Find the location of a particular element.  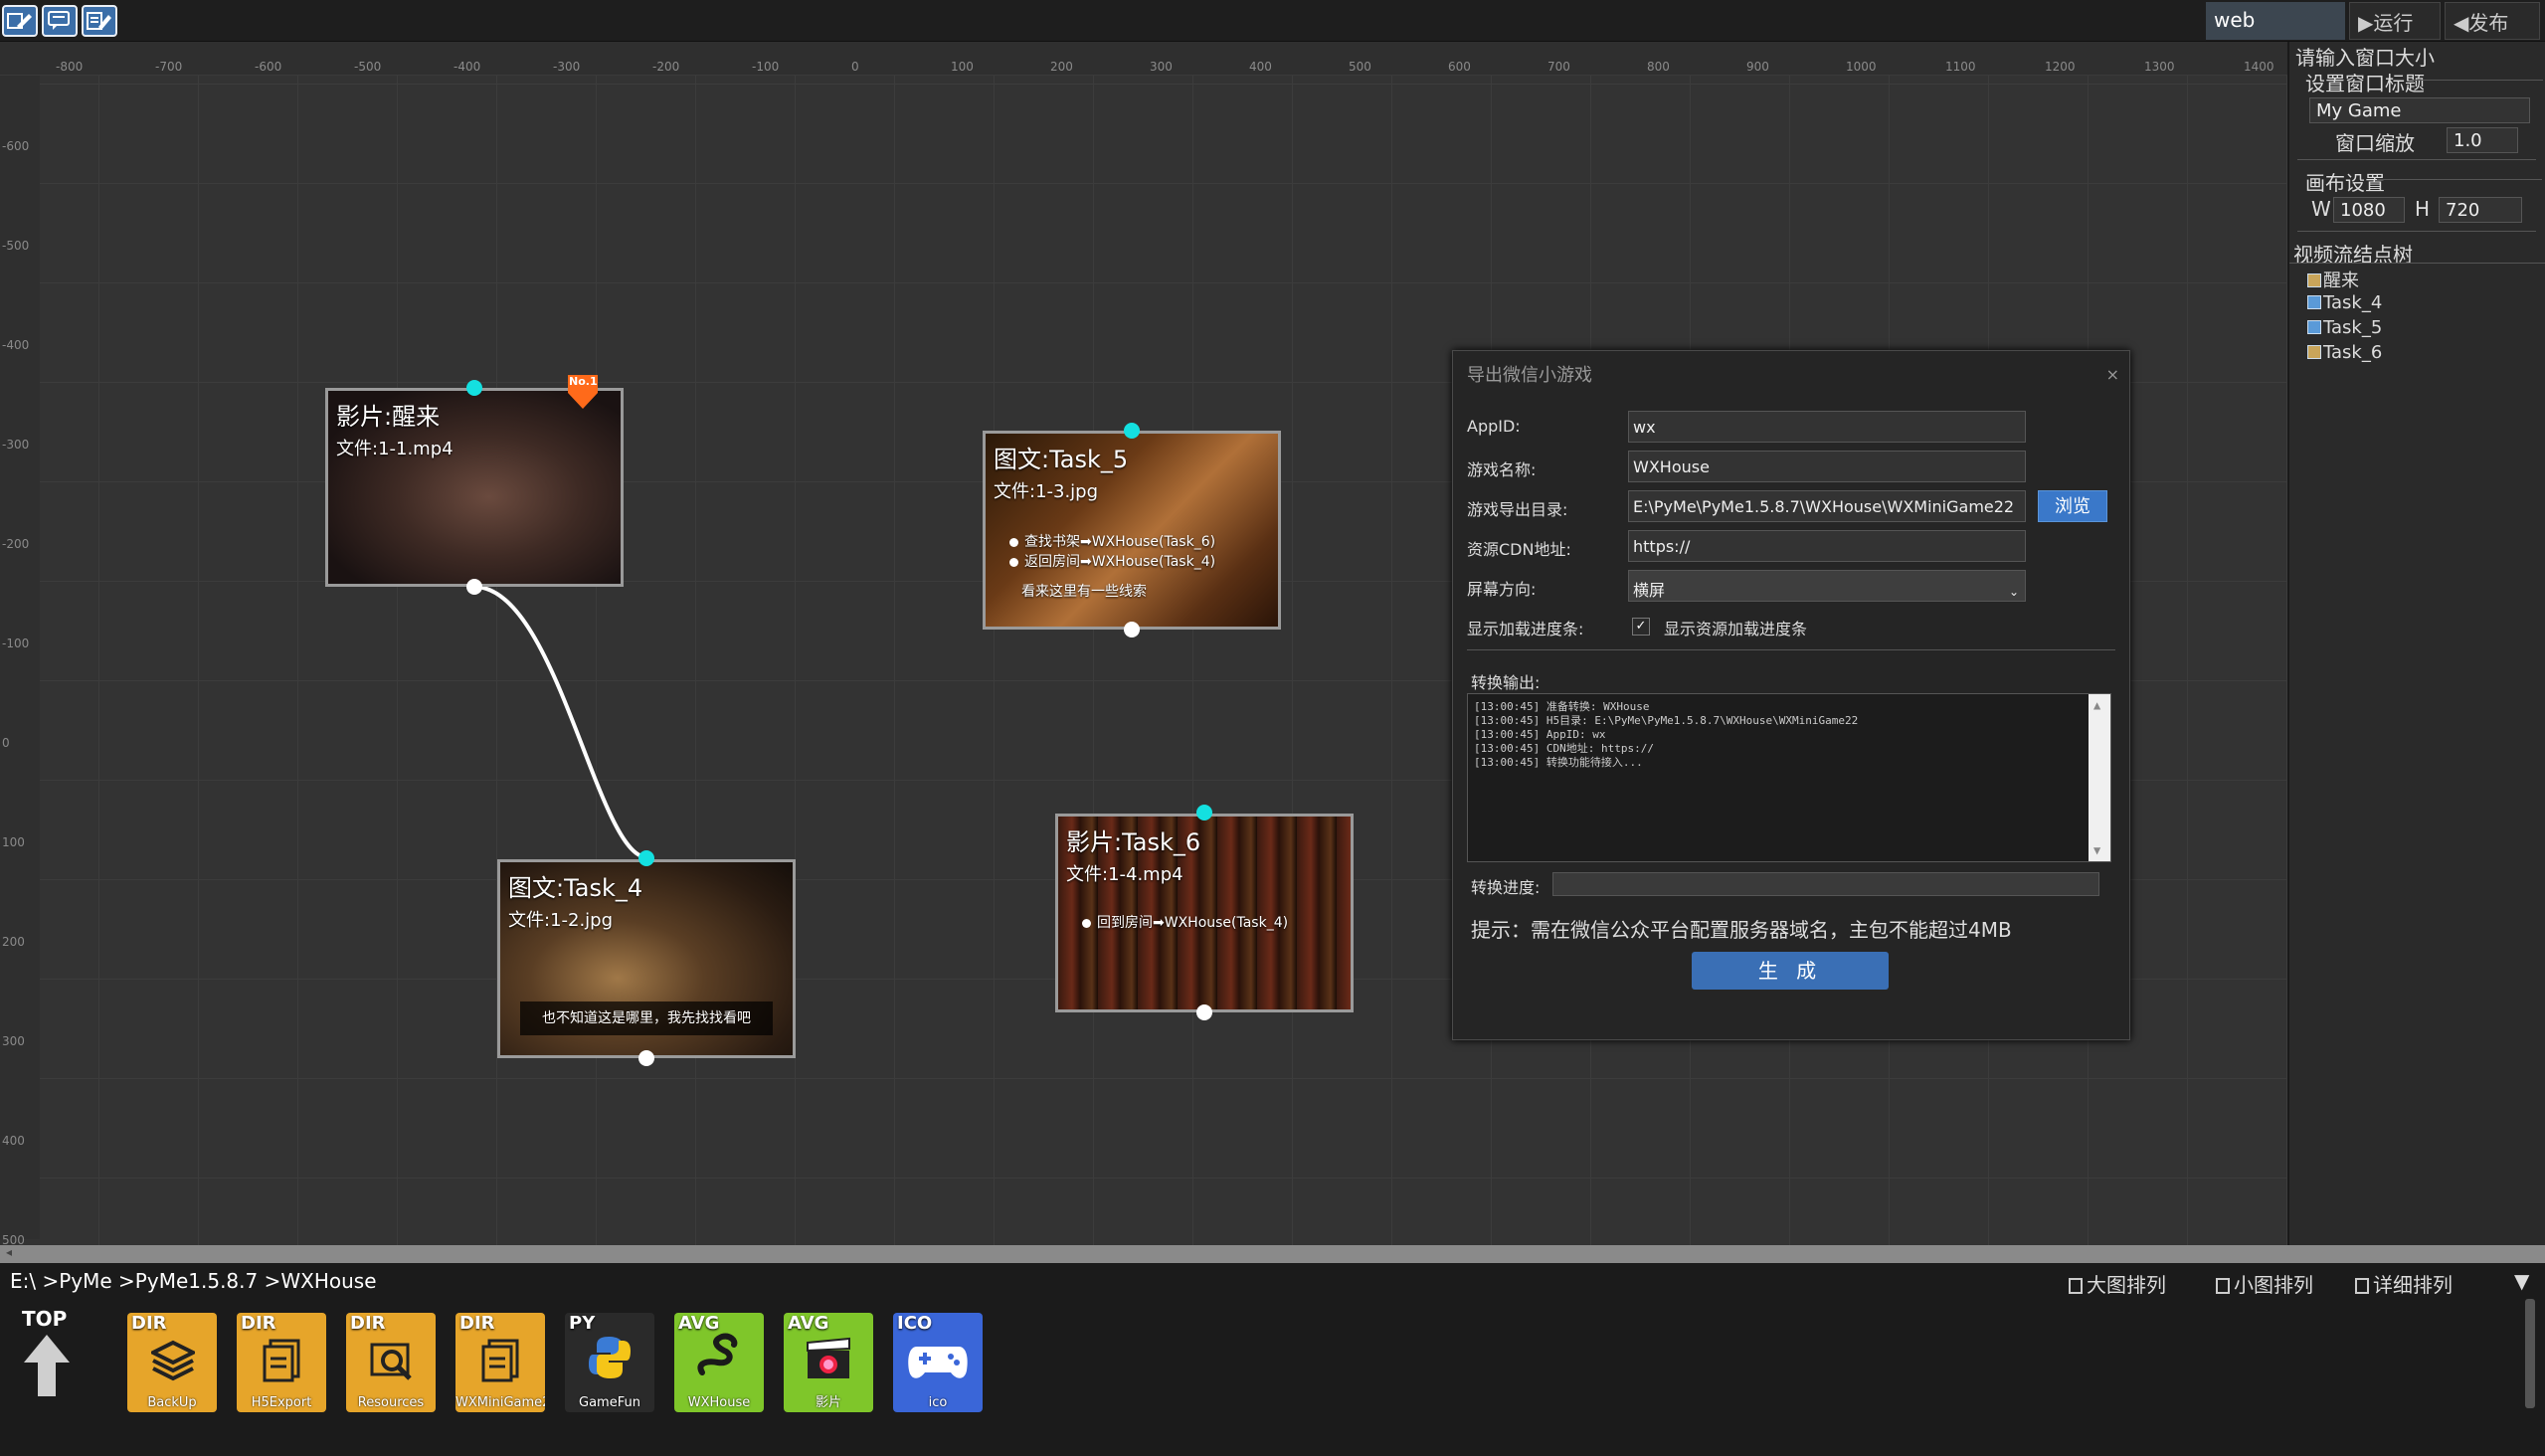

breadcrumb: E:\ >PyMe >PyMe1.5.8.7 >WXHouse is located at coordinates (193, 1281).